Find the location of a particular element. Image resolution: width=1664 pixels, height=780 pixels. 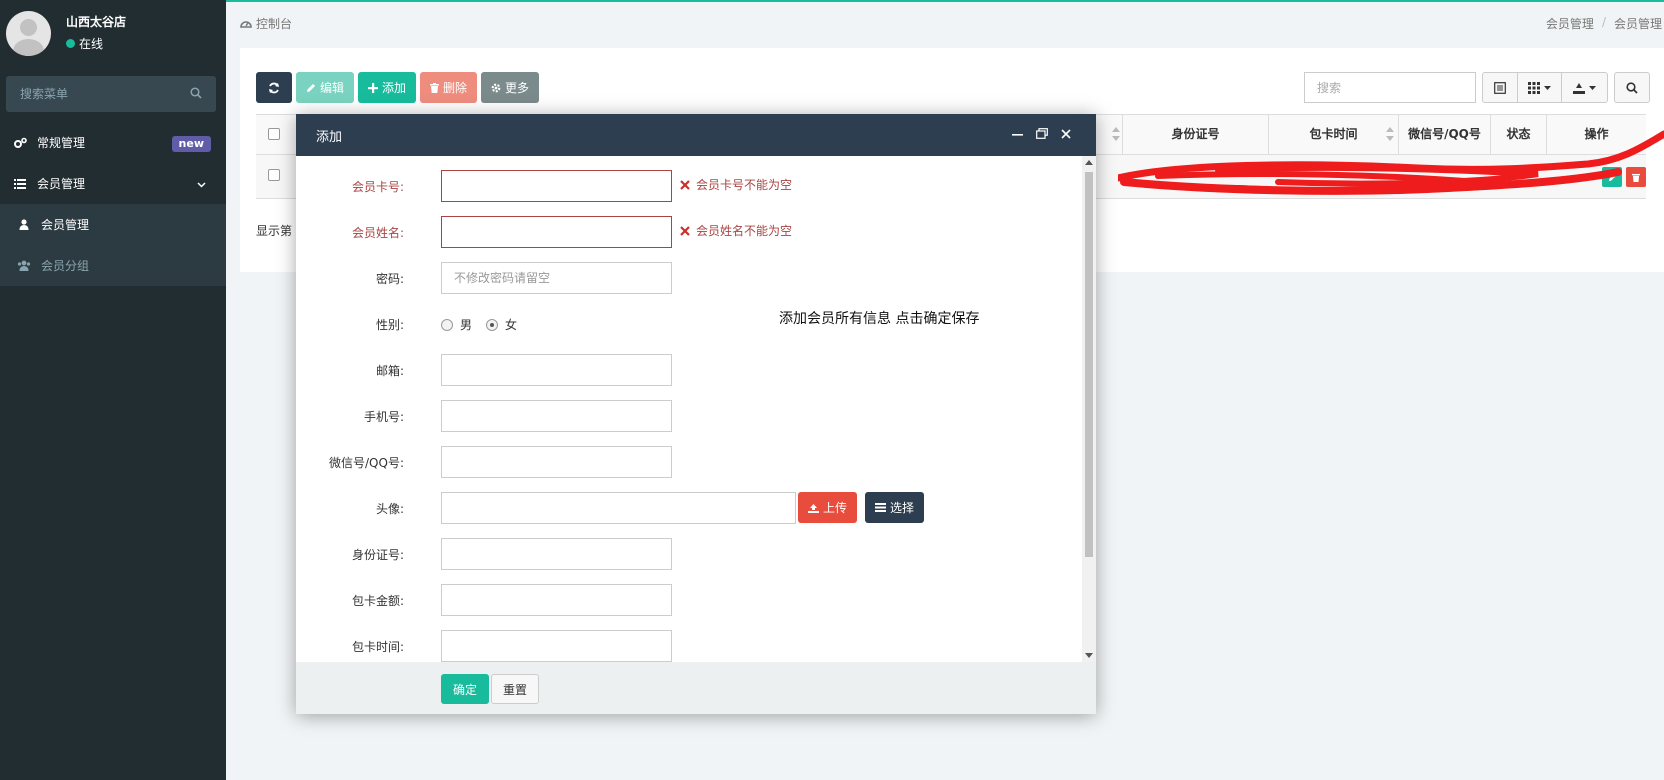

password-label: 密码: is located at coordinates (389, 279).